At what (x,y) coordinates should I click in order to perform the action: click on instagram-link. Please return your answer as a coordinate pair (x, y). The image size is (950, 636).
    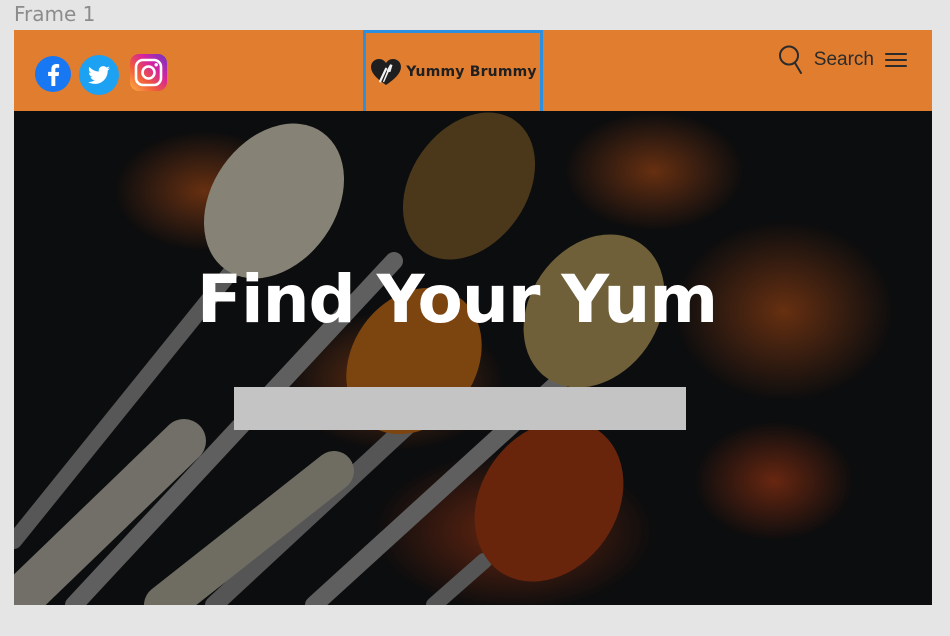
    Looking at the image, I should click on (149, 73).